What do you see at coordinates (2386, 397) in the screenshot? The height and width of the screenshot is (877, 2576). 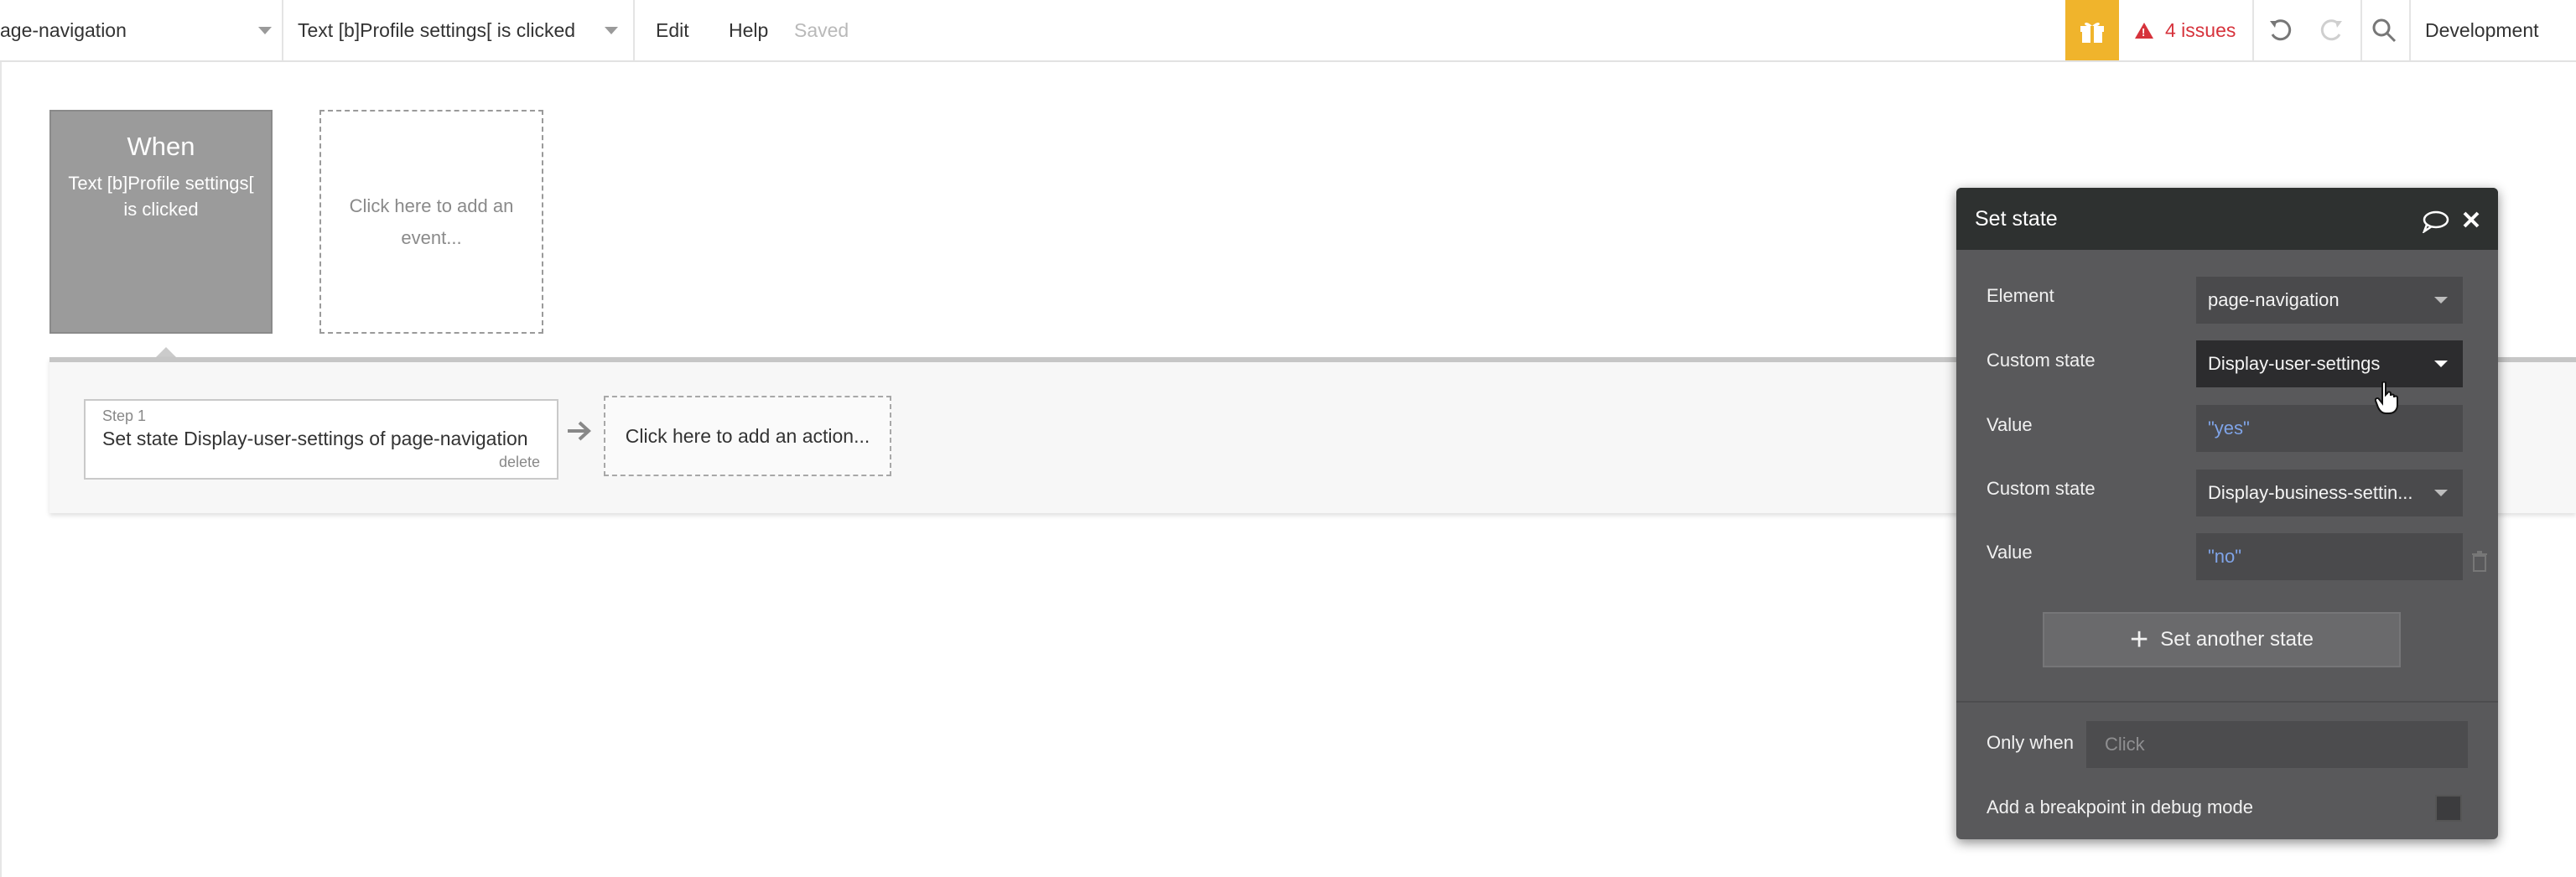 I see `hand-cursor-icon` at bounding box center [2386, 397].